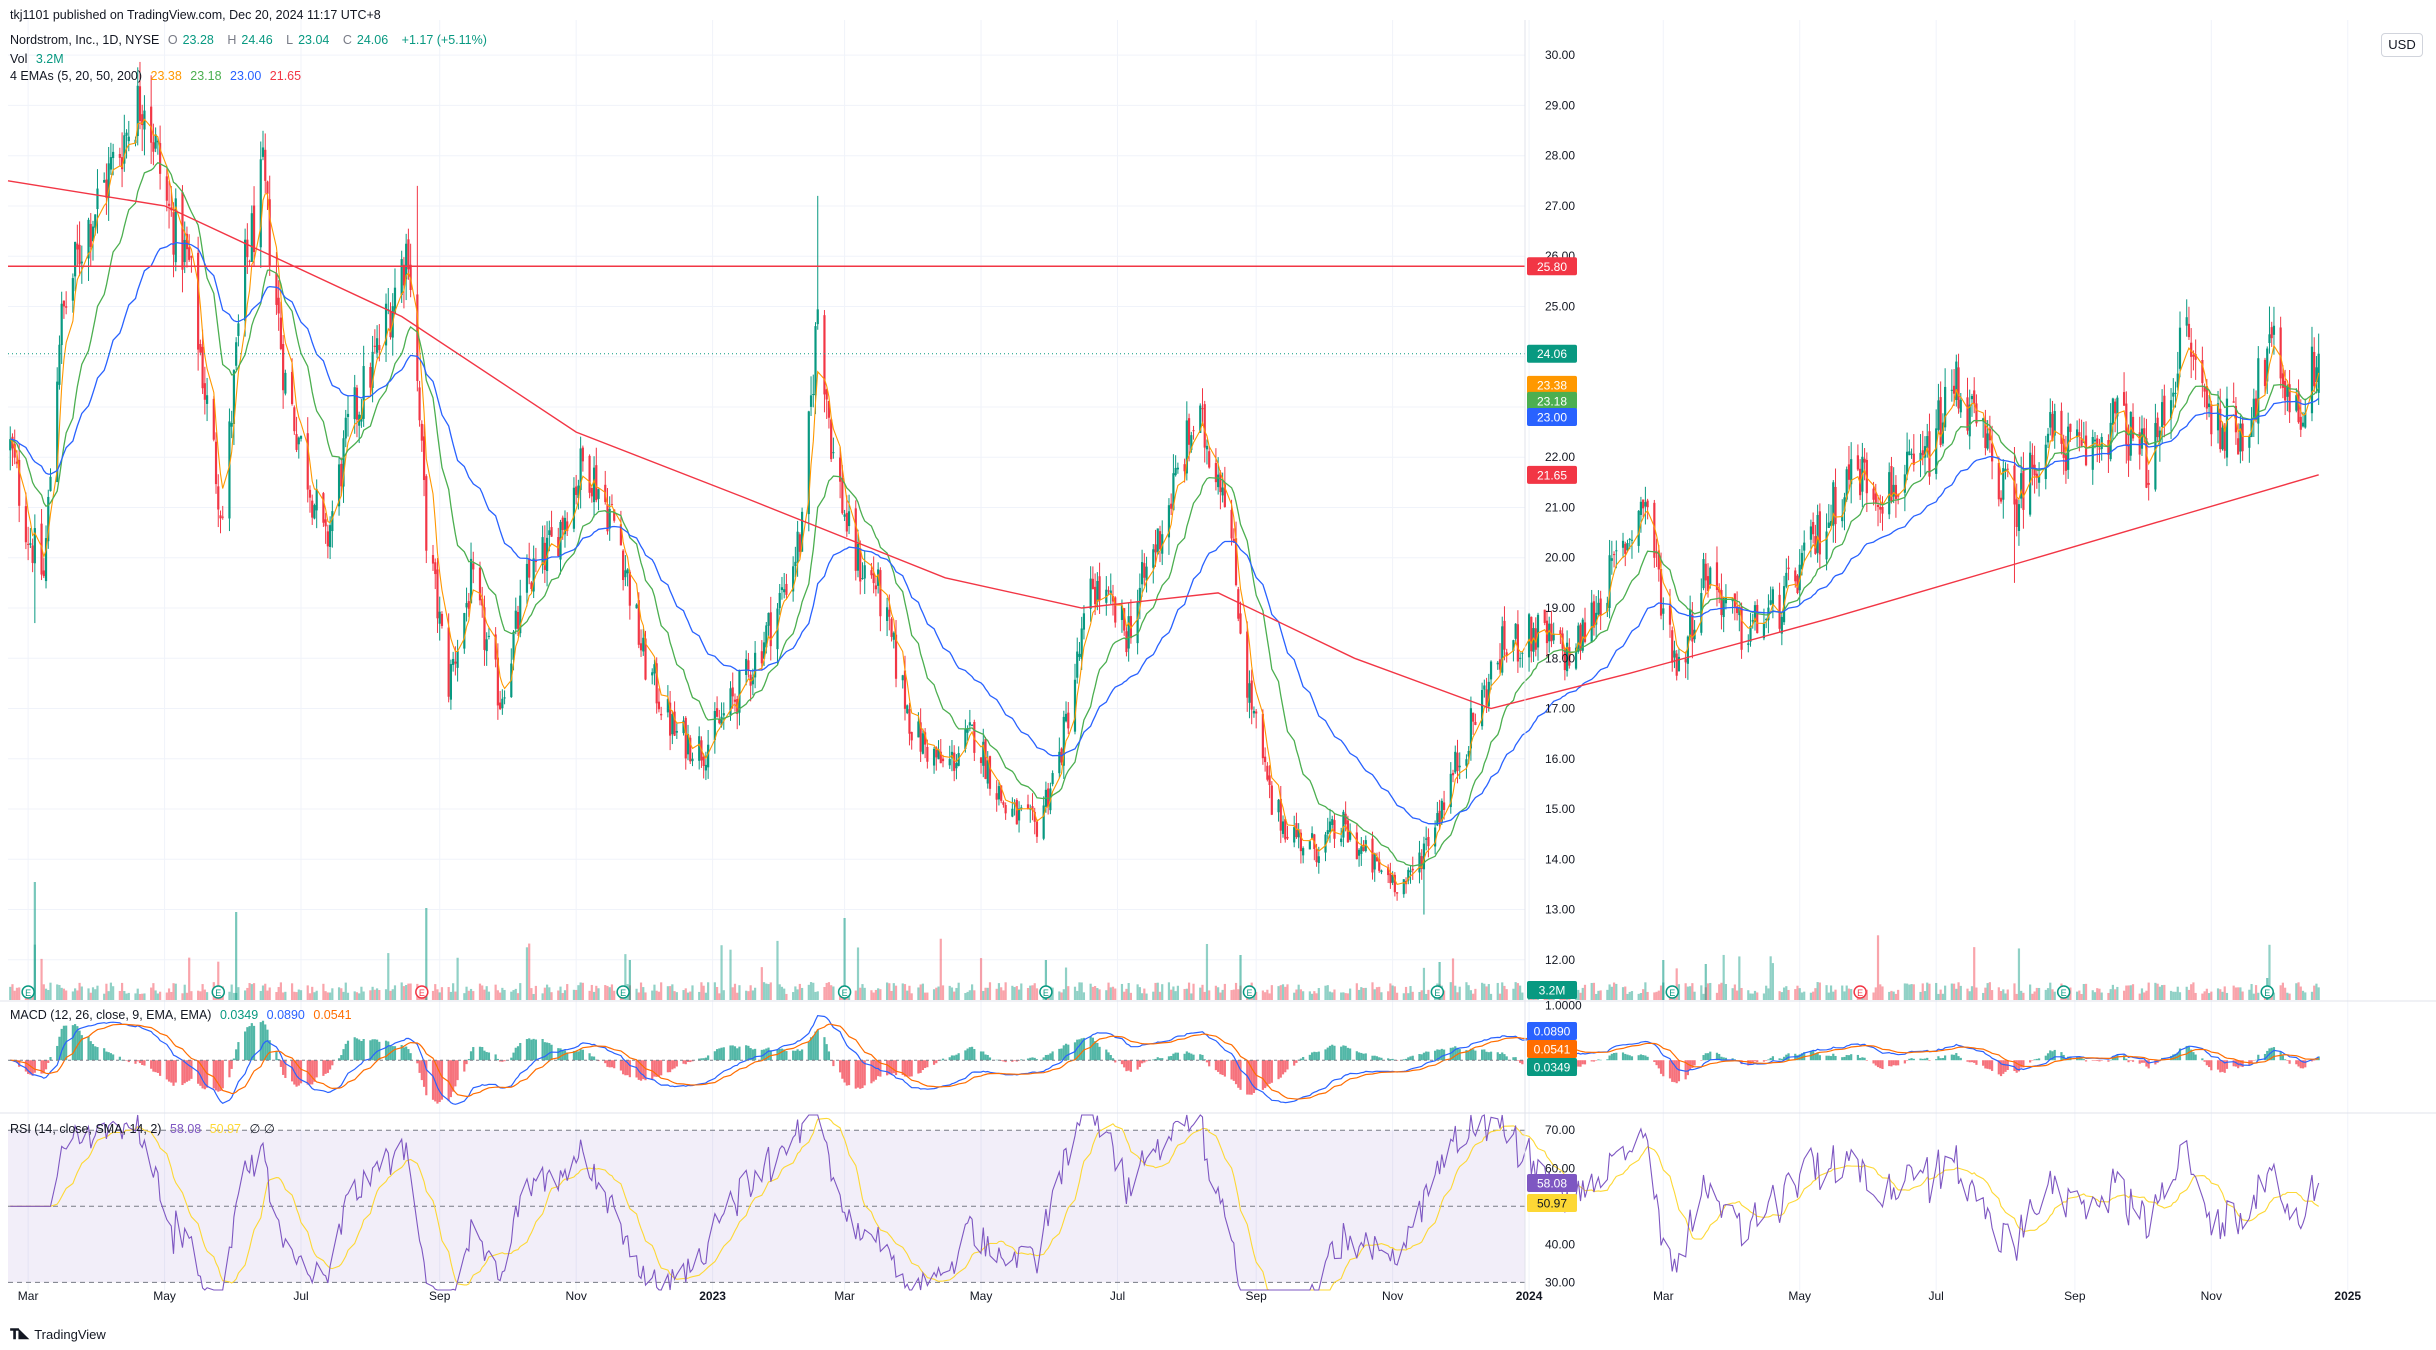  What do you see at coordinates (84, 40) in the screenshot?
I see `symbol-title: Nordstrom, Inc., 1D, NYSE` at bounding box center [84, 40].